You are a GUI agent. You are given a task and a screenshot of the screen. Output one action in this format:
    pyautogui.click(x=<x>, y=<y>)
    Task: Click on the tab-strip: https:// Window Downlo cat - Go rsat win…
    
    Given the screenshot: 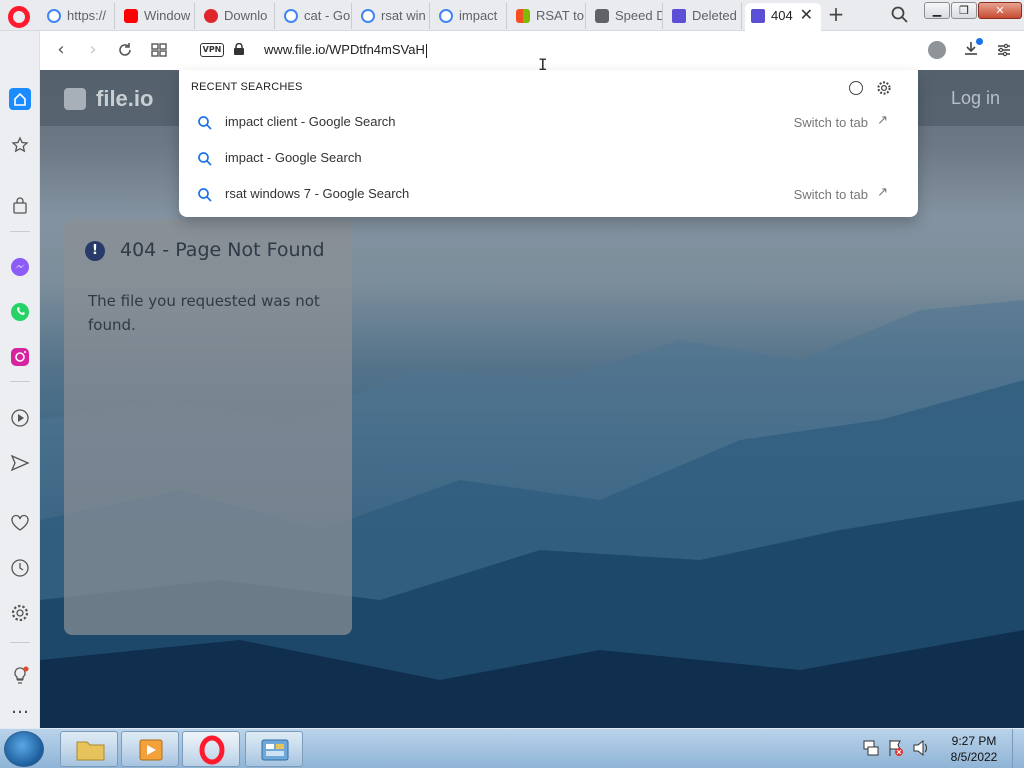 What is the action you would take?
    pyautogui.click(x=512, y=15)
    